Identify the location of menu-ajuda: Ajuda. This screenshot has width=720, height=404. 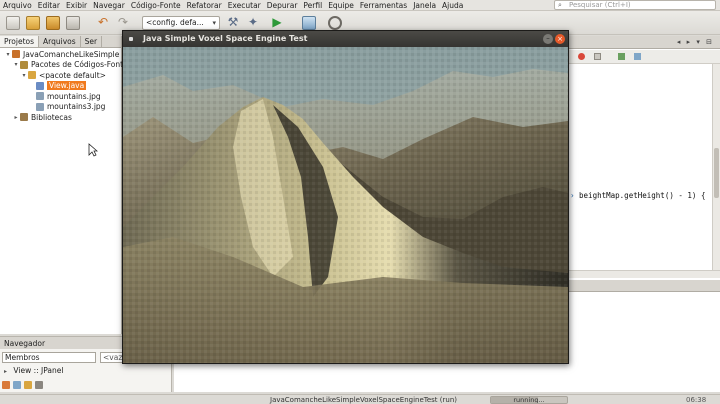
(452, 5).